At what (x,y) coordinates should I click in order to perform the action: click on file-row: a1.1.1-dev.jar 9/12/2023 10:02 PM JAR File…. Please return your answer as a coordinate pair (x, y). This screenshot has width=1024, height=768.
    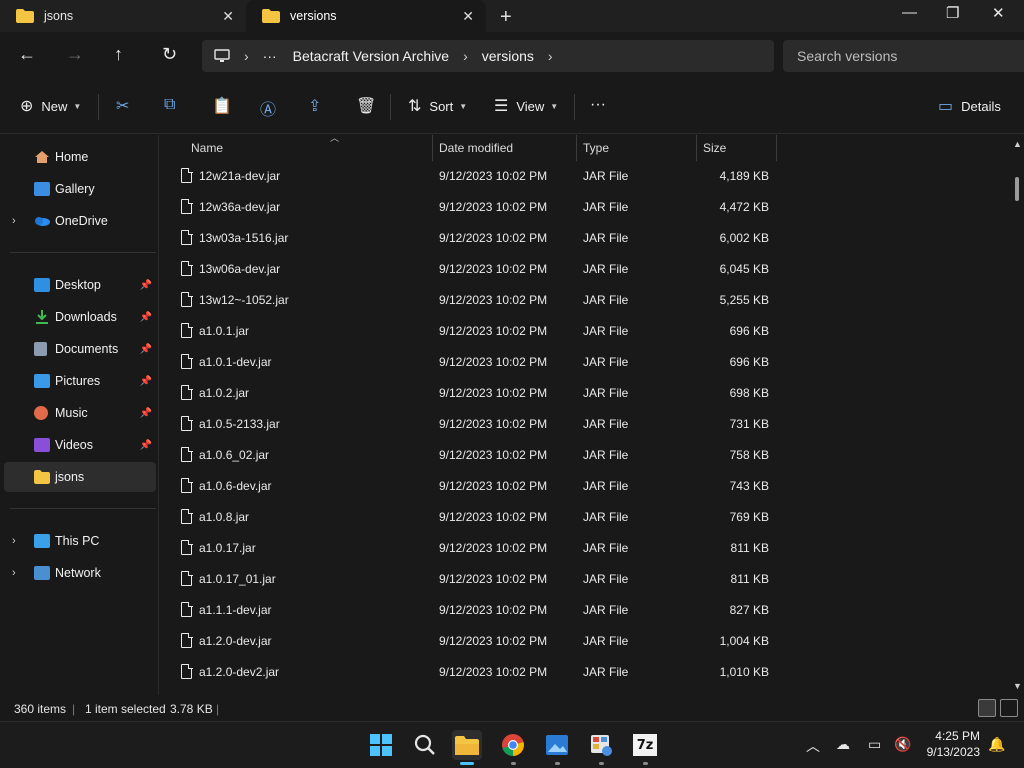
    Looking at the image, I should click on (469, 610).